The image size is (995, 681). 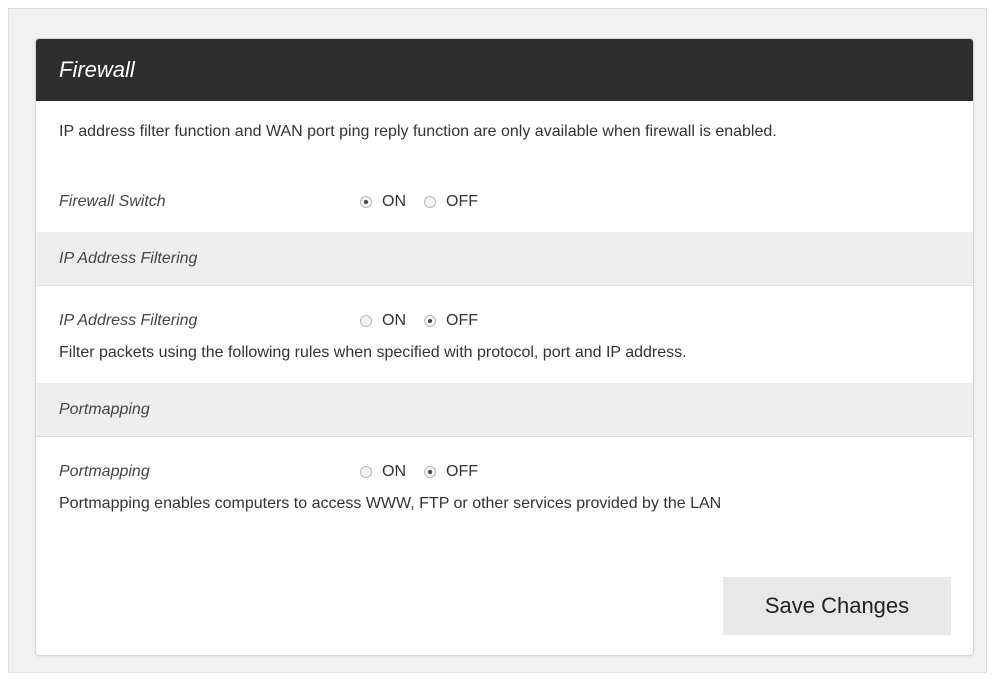 I want to click on portmapping-radio-group: ON OFF, so click(x=428, y=472).